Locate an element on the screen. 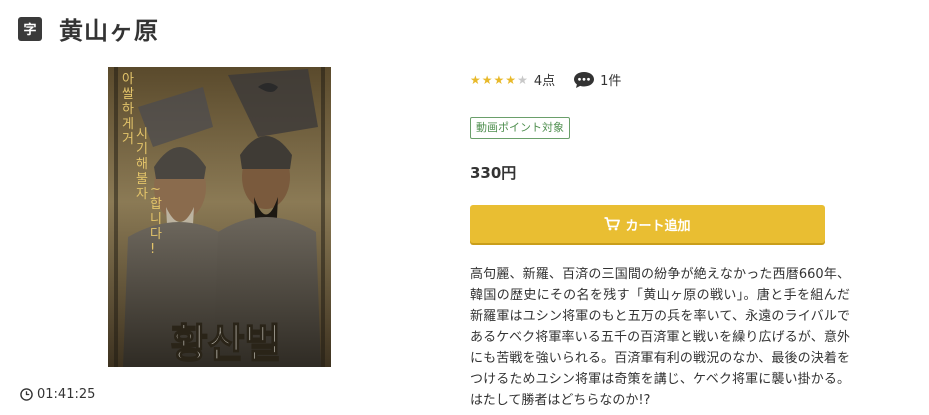 Image resolution: width=929 pixels, height=415 pixels. header: 字 黄山ヶ原 is located at coordinates (88, 28).